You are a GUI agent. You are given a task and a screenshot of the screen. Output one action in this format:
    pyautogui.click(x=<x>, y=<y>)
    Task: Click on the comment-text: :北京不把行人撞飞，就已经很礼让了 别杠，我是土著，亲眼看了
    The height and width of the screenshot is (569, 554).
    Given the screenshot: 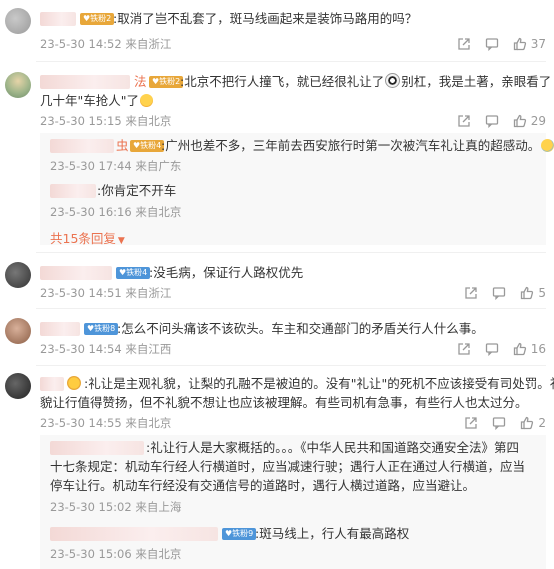 What is the action you would take?
    pyautogui.click(x=366, y=81)
    